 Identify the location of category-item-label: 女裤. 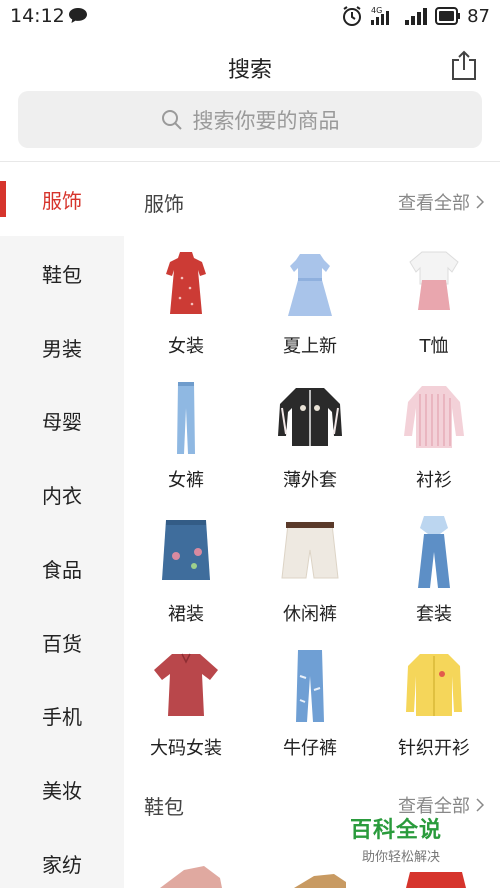
(186, 480).